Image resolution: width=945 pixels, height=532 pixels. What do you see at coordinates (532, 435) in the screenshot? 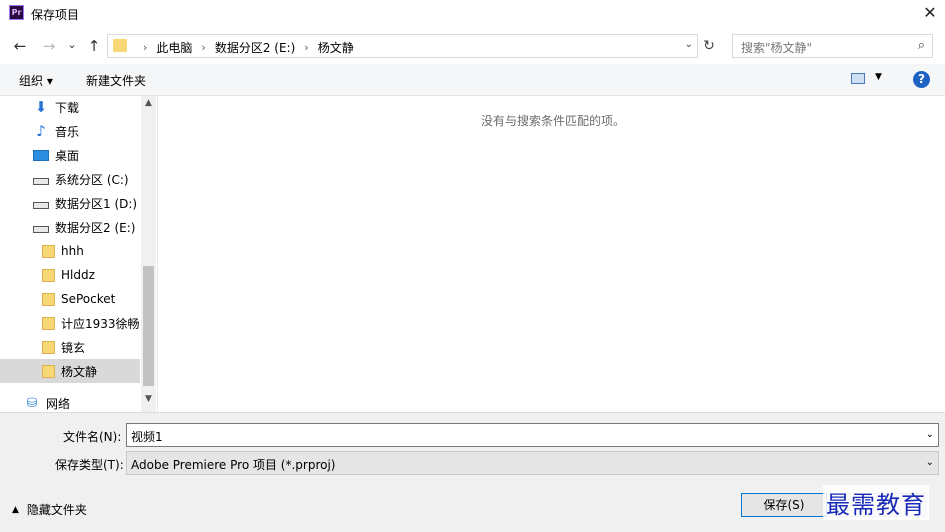
I see `filename-field: 视频1 ⌄` at bounding box center [532, 435].